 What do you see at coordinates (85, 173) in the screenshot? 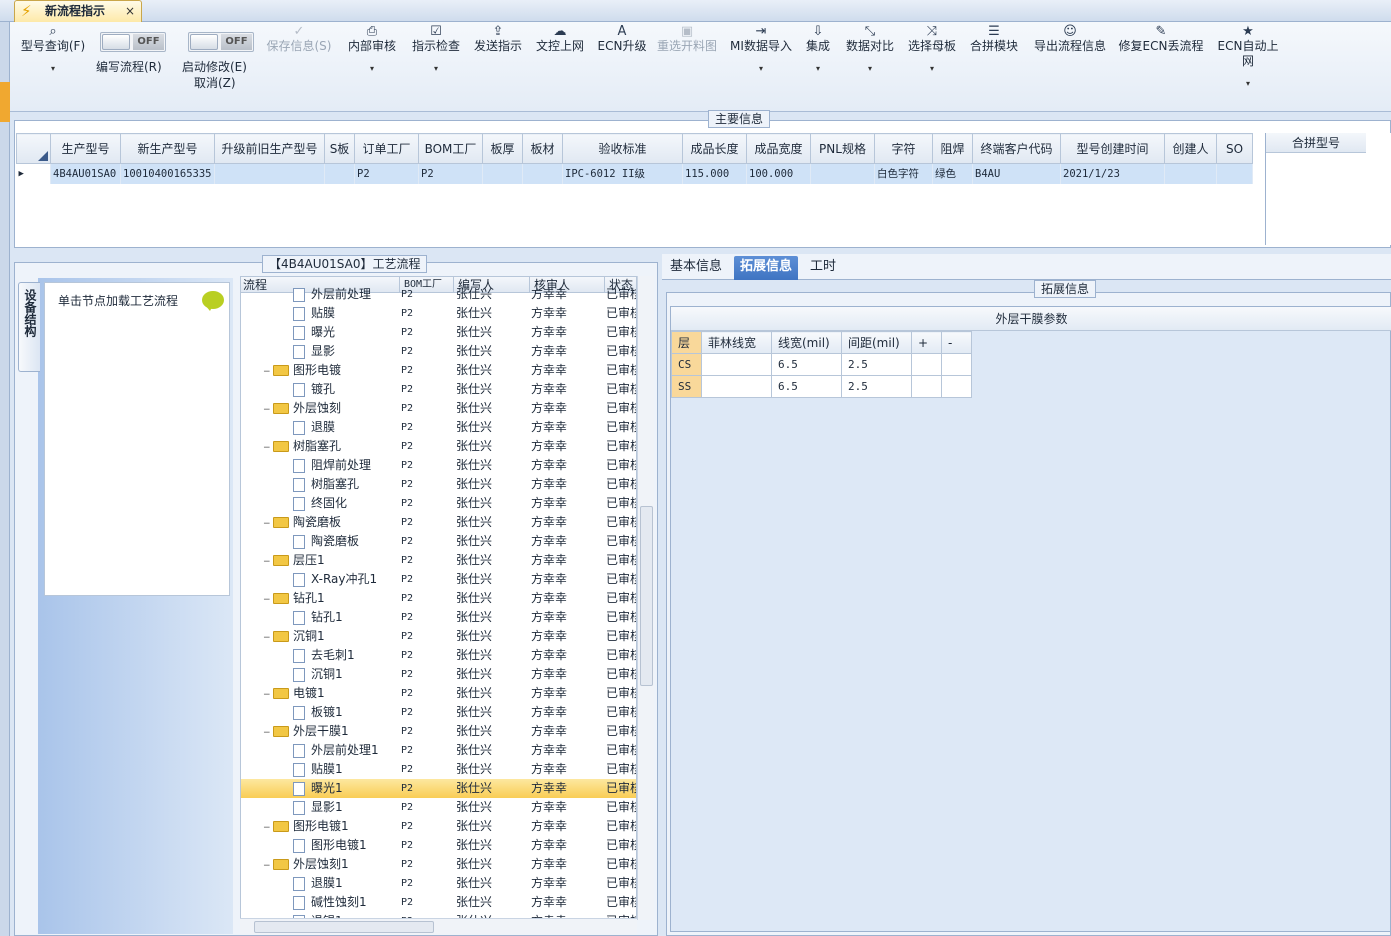
I see `table-cell: 4B4AU01SA0` at bounding box center [85, 173].